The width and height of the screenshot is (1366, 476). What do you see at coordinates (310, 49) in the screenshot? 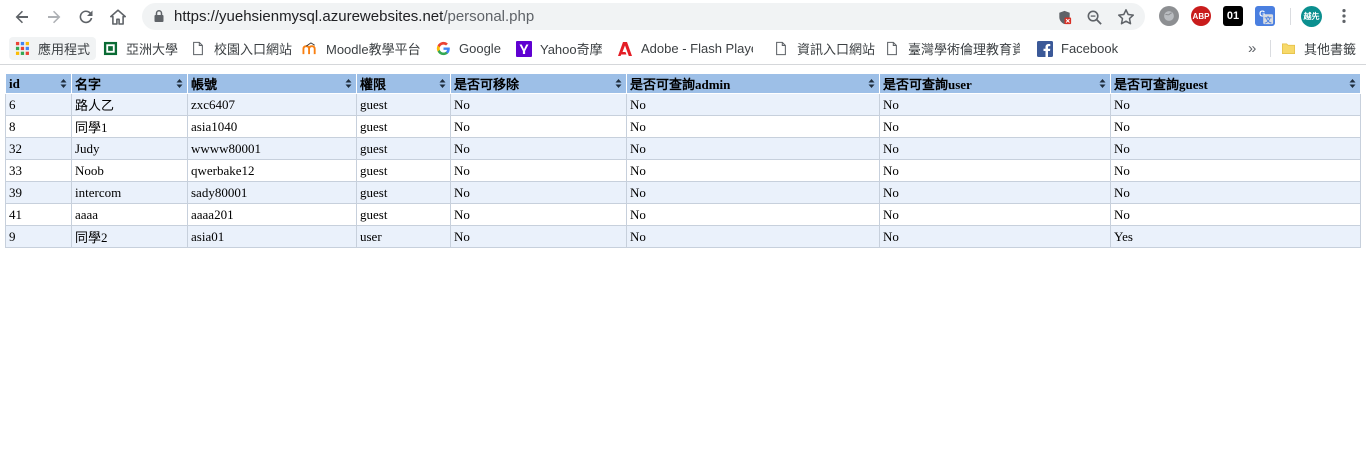
I see `moodle-icon` at bounding box center [310, 49].